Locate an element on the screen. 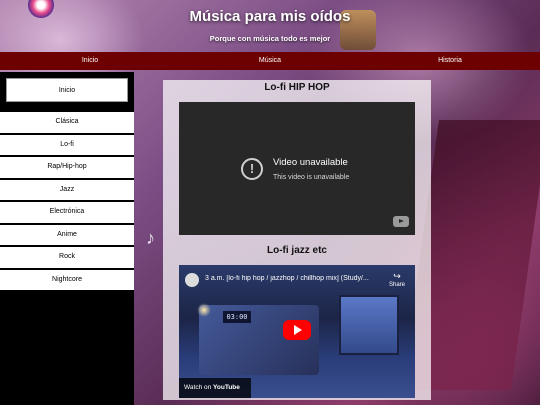 This screenshot has width=540, height=405. video-thumbnail-room is located at coordinates (259, 340).